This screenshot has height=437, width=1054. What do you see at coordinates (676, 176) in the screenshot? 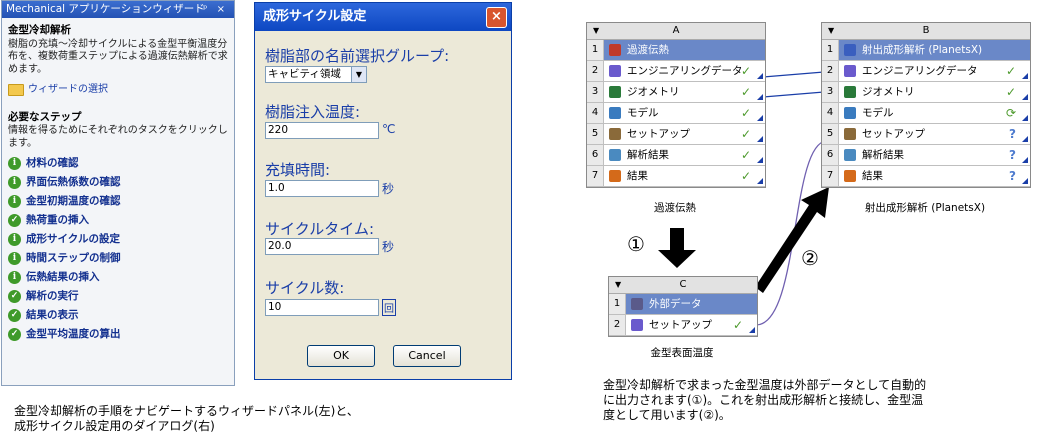
I see `system-cell: 7 結果 ✓` at bounding box center [676, 176].